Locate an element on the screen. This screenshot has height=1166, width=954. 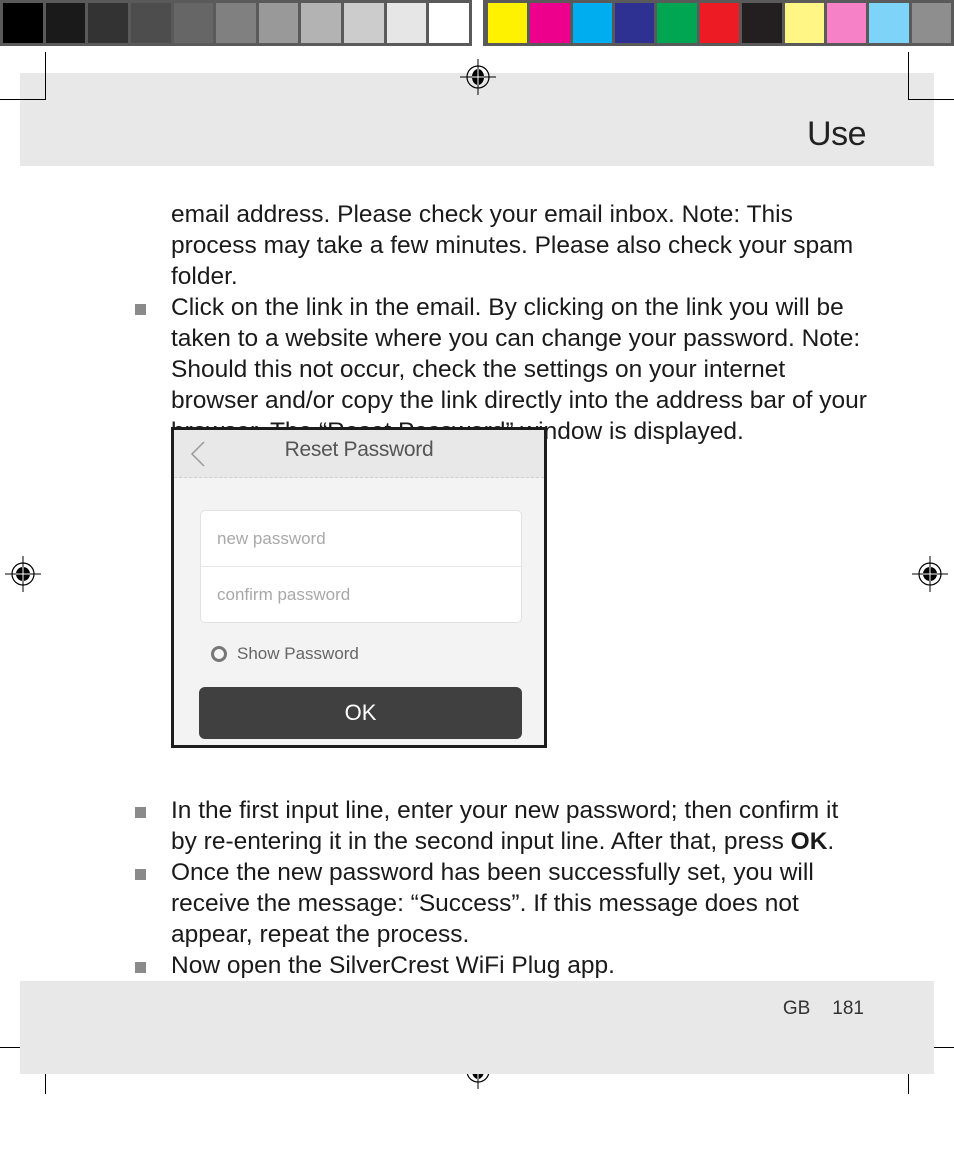
footer-band is located at coordinates (477, 1027).